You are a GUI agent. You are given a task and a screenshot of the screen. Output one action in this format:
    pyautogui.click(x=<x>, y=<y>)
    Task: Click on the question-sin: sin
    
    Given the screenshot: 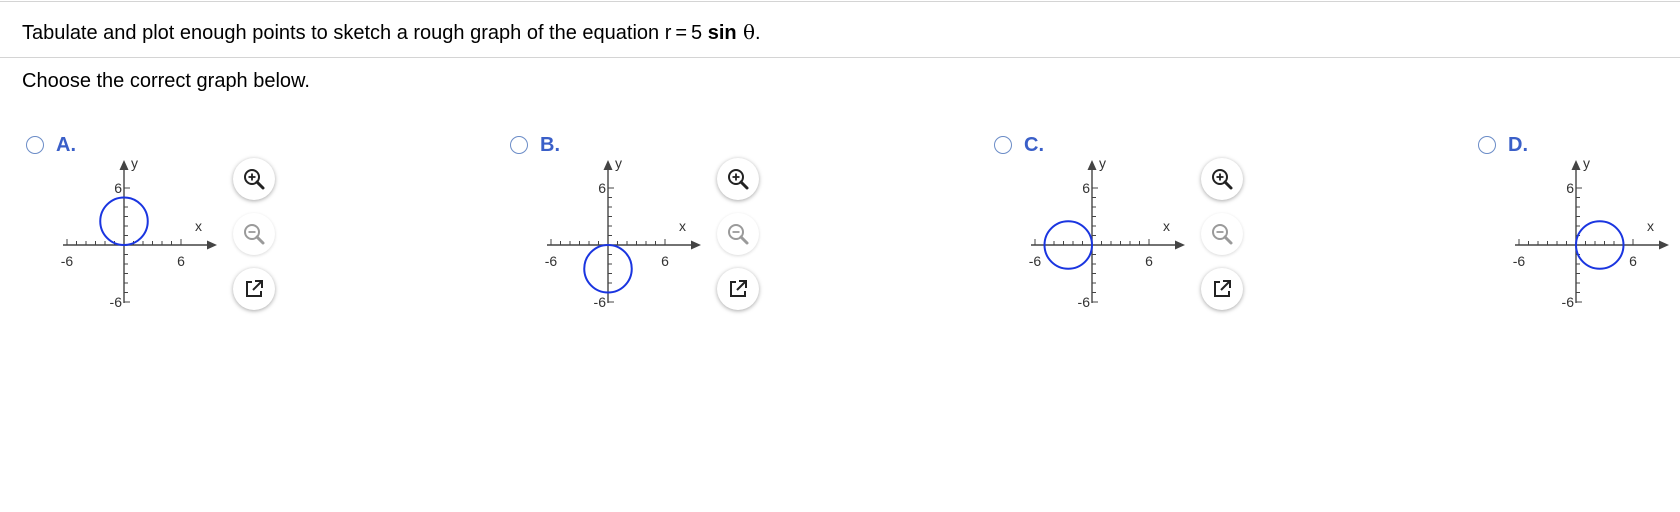 What is the action you would take?
    pyautogui.click(x=722, y=33)
    